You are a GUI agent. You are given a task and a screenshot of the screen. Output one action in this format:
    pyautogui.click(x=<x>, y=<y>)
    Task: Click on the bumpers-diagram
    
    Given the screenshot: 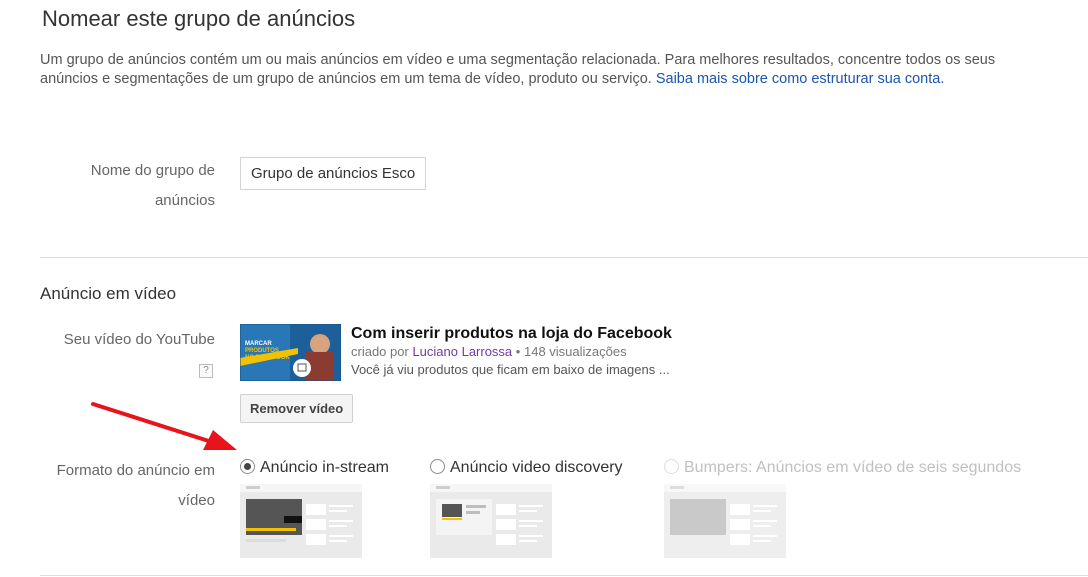 What is the action you would take?
    pyautogui.click(x=725, y=521)
    